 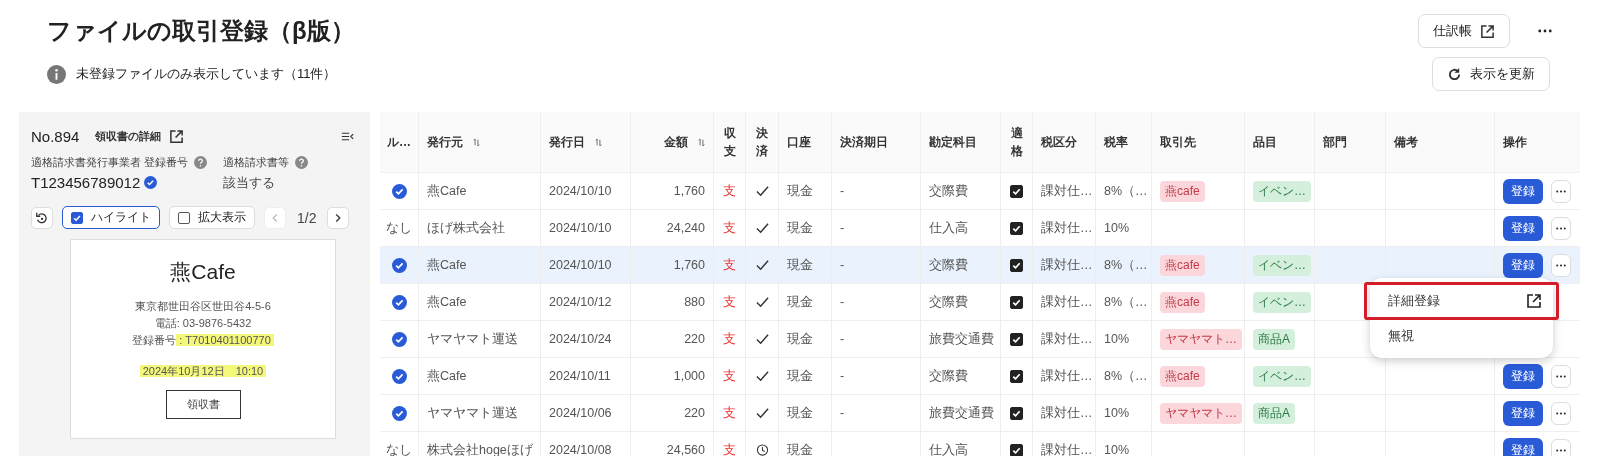 What do you see at coordinates (980, 228) in the screenshot?
I see `table-row: なし ほげ株式会社 2024/10/10 24,240 支 現金 - 仕入高 課対仕… 10% 登録` at bounding box center [980, 228].